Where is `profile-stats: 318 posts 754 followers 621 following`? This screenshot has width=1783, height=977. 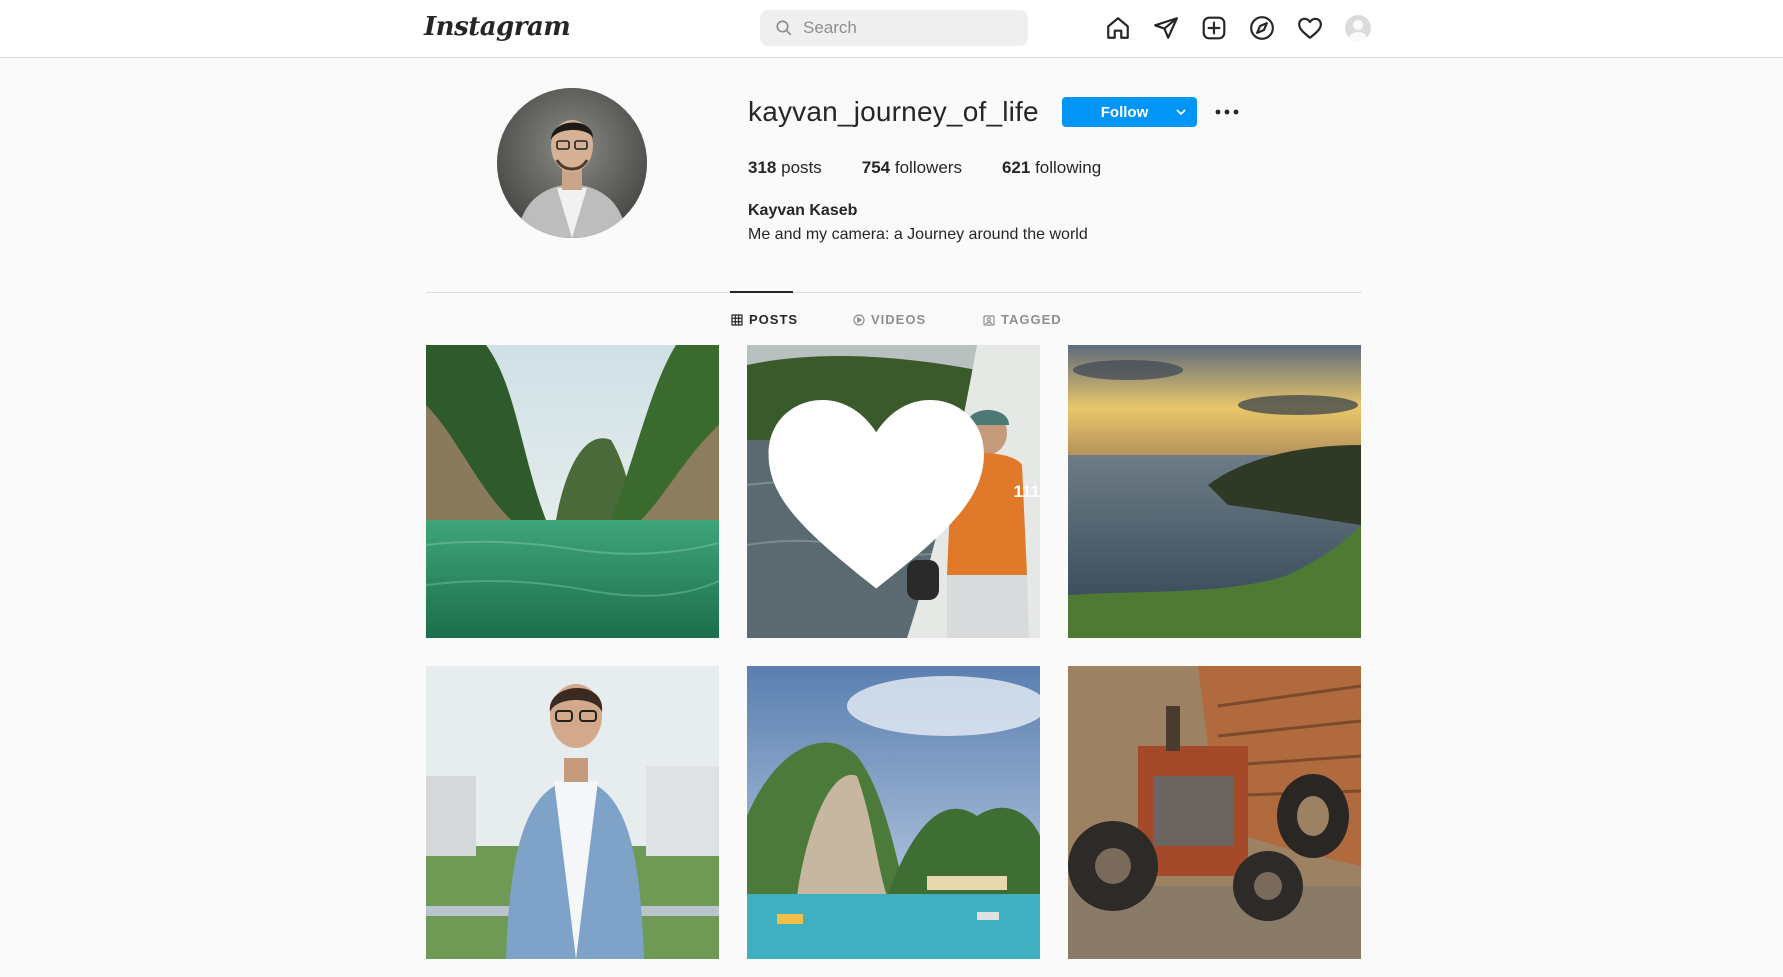
profile-stats: 318 posts 754 followers 621 following is located at coordinates (924, 168).